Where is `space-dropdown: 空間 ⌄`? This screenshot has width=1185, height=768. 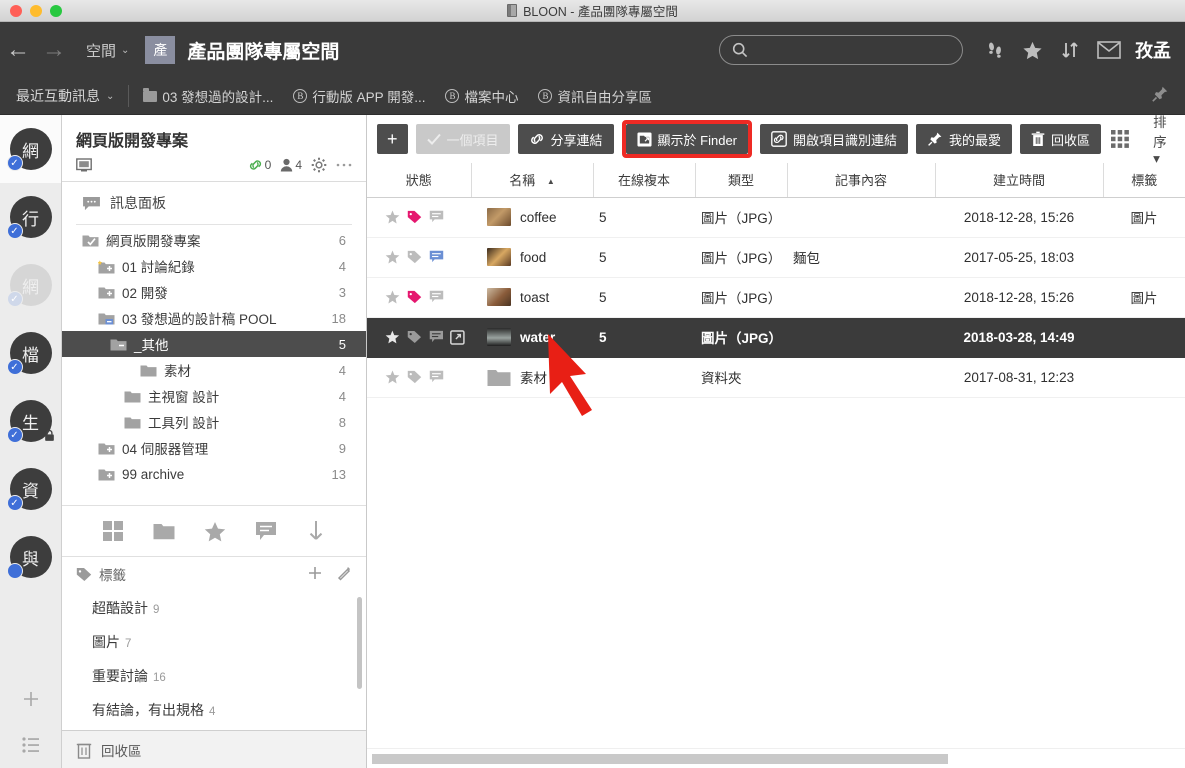 space-dropdown: 空間 ⌄ is located at coordinates (107, 50).